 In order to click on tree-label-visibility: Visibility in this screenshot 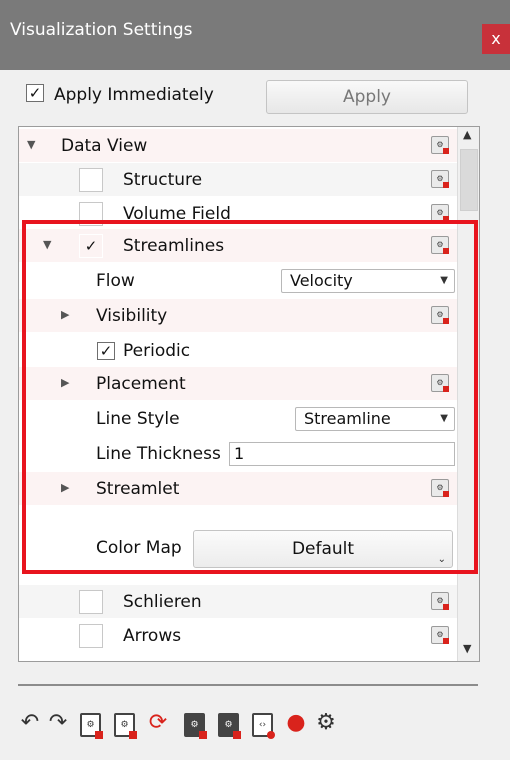, I will do `click(132, 316)`.